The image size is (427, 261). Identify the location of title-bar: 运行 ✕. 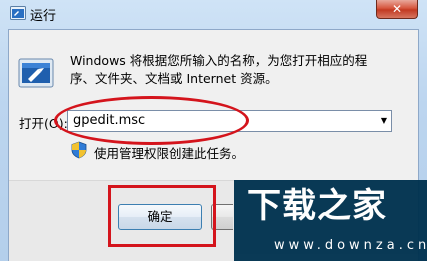
(213, 14).